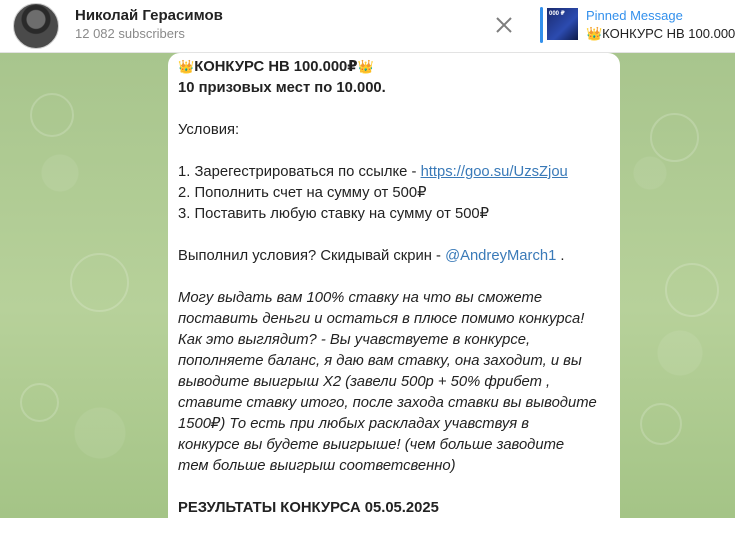 Image resolution: width=735 pixels, height=533 pixels. Describe the element at coordinates (634, 15) in the screenshot. I see `pinned-message-label: Pinned Message` at that location.